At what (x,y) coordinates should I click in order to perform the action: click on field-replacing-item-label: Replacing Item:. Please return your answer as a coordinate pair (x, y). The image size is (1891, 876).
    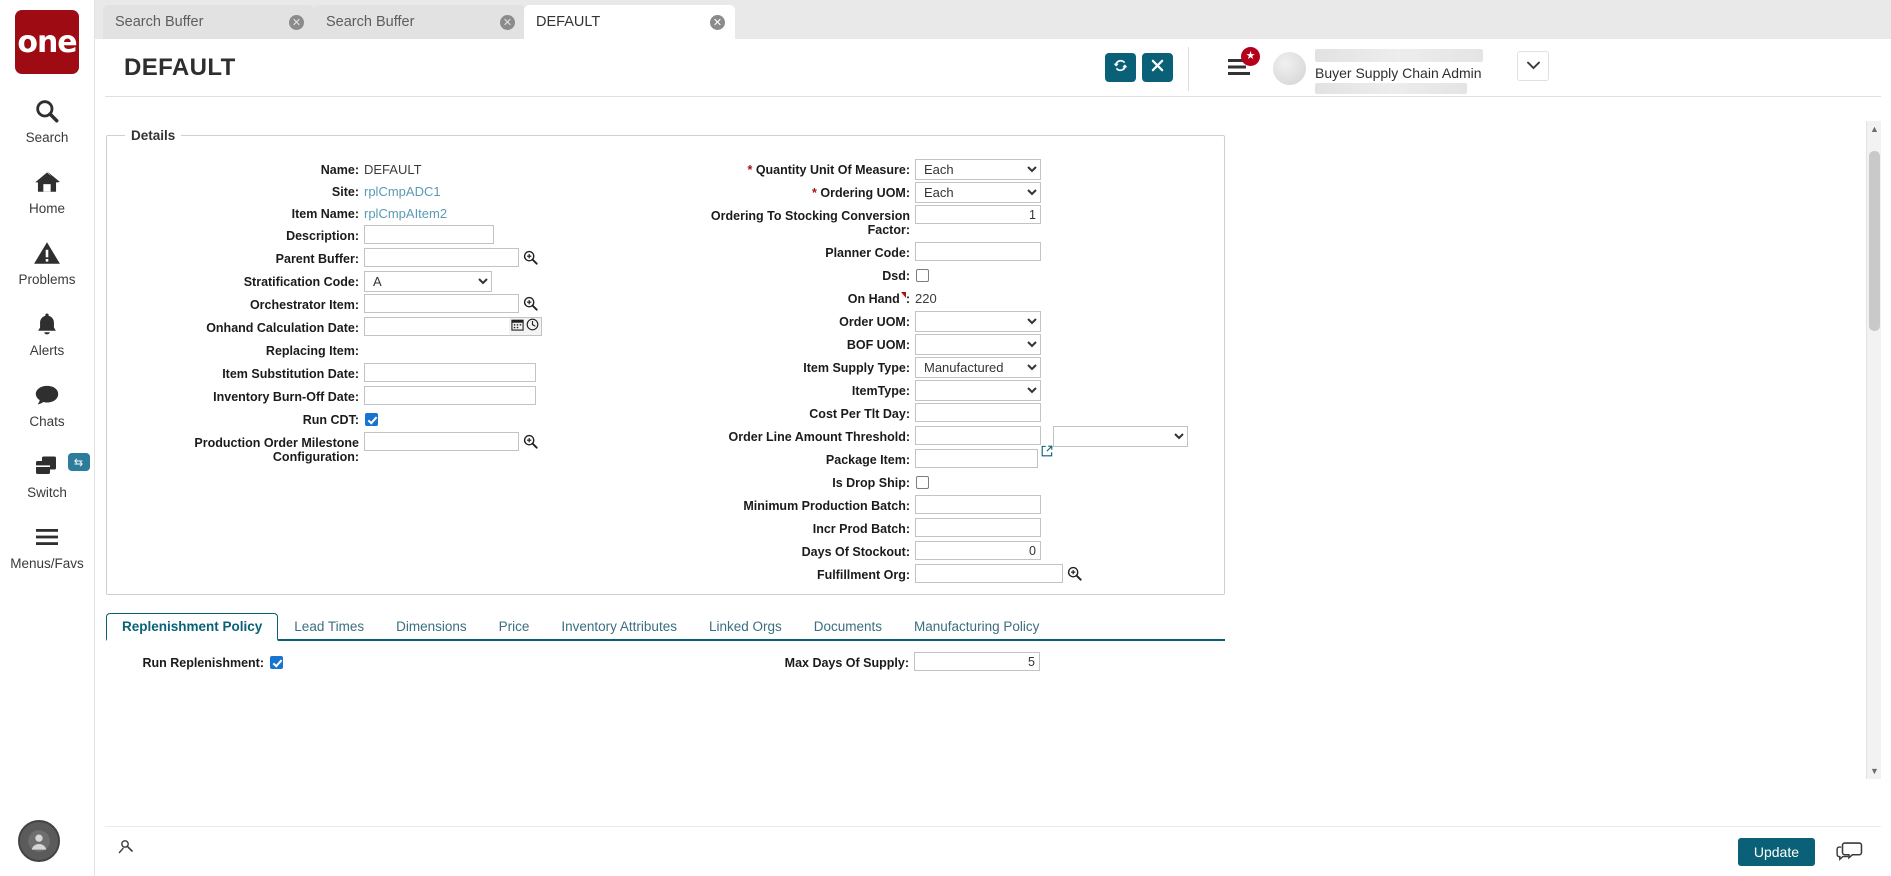
    Looking at the image, I should click on (312, 351).